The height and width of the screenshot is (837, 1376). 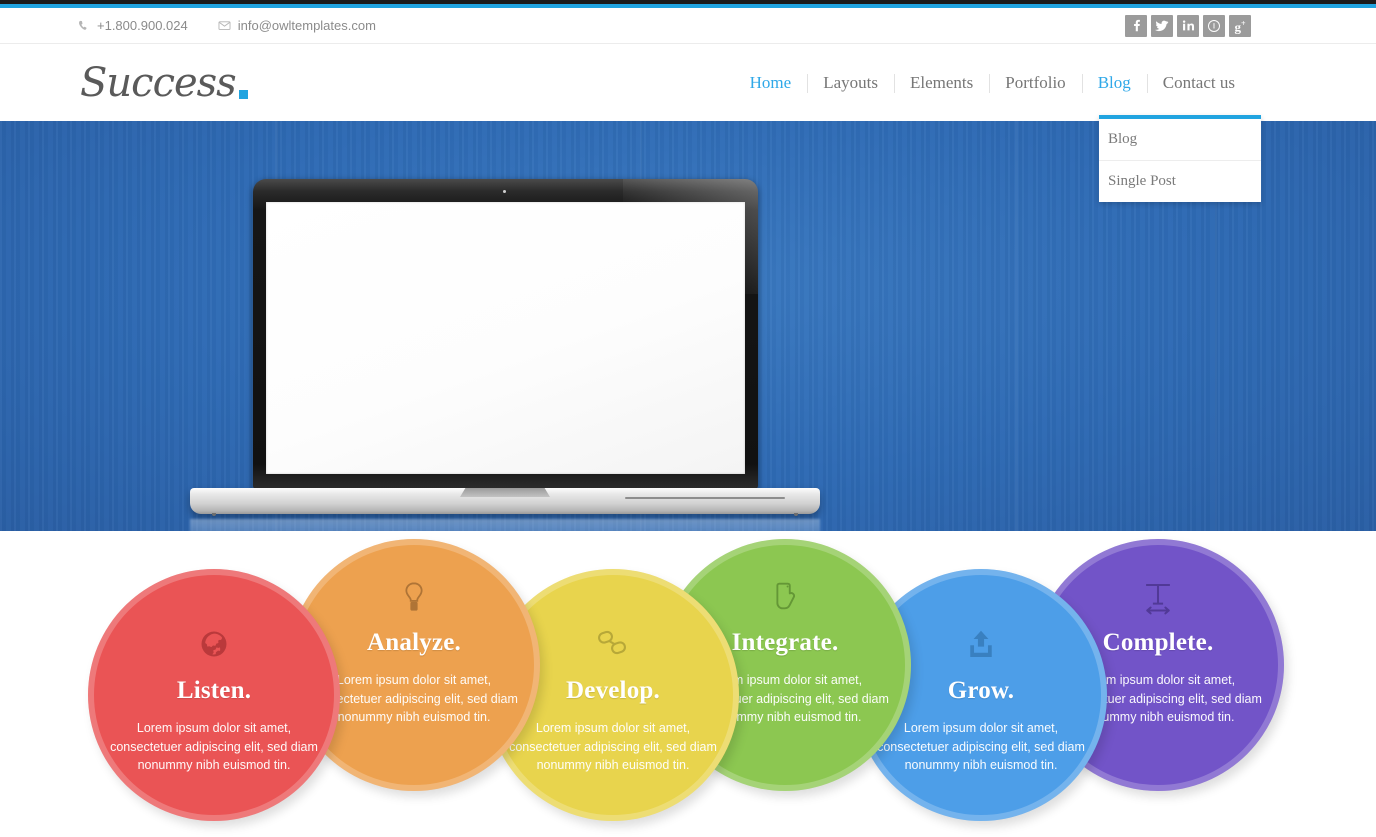 I want to click on social-links: g+, so click(x=1188, y=25).